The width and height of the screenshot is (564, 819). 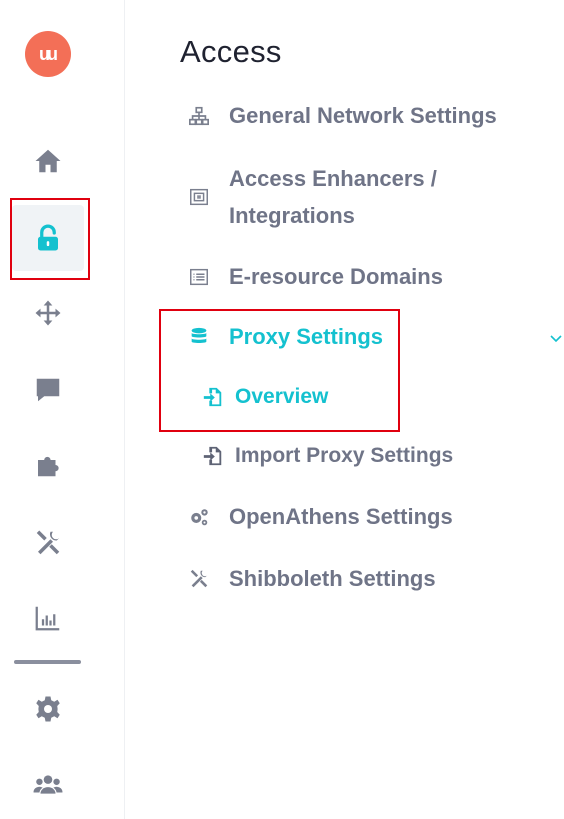 I want to click on submenu-overview: Overview, so click(x=264, y=396).